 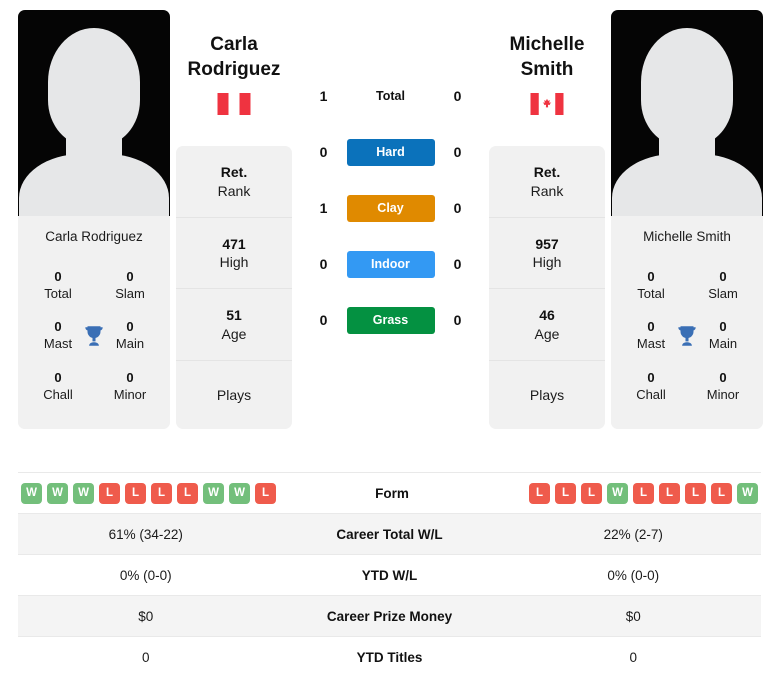 What do you see at coordinates (323, 96) in the screenshot?
I see `h2h-total-left-score: 1` at bounding box center [323, 96].